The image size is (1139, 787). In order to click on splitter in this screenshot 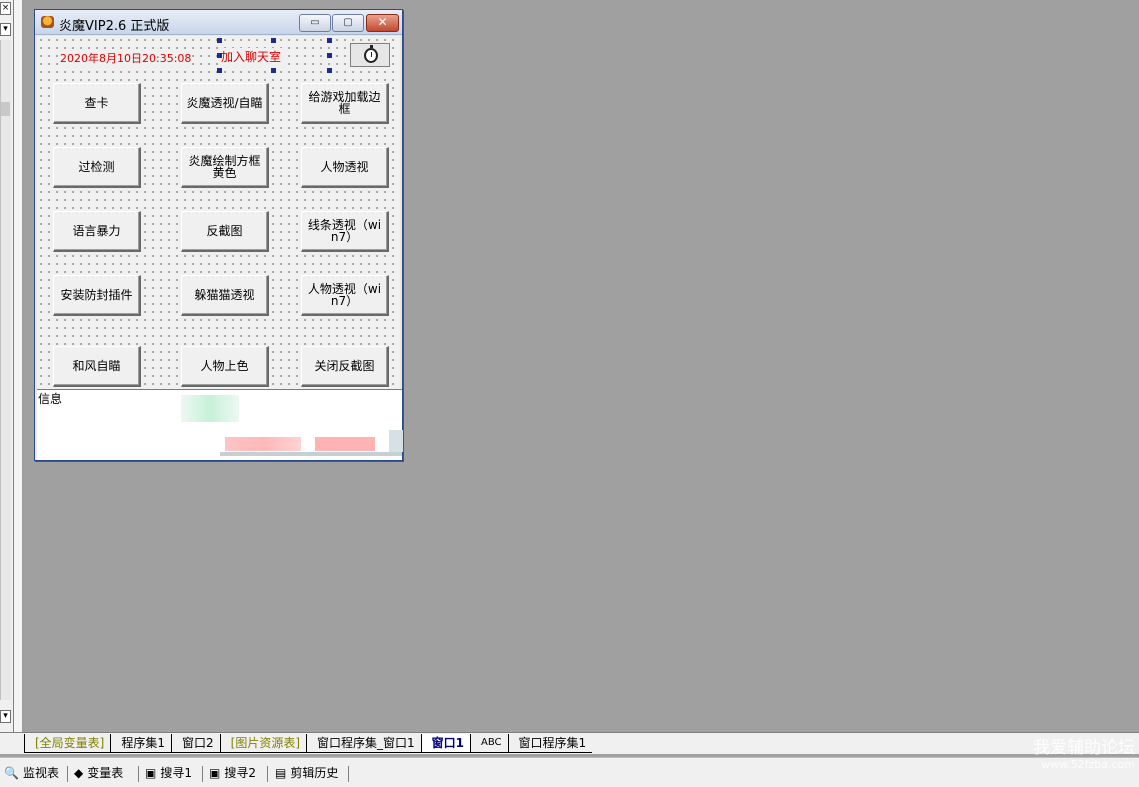, I will do `click(18, 366)`.